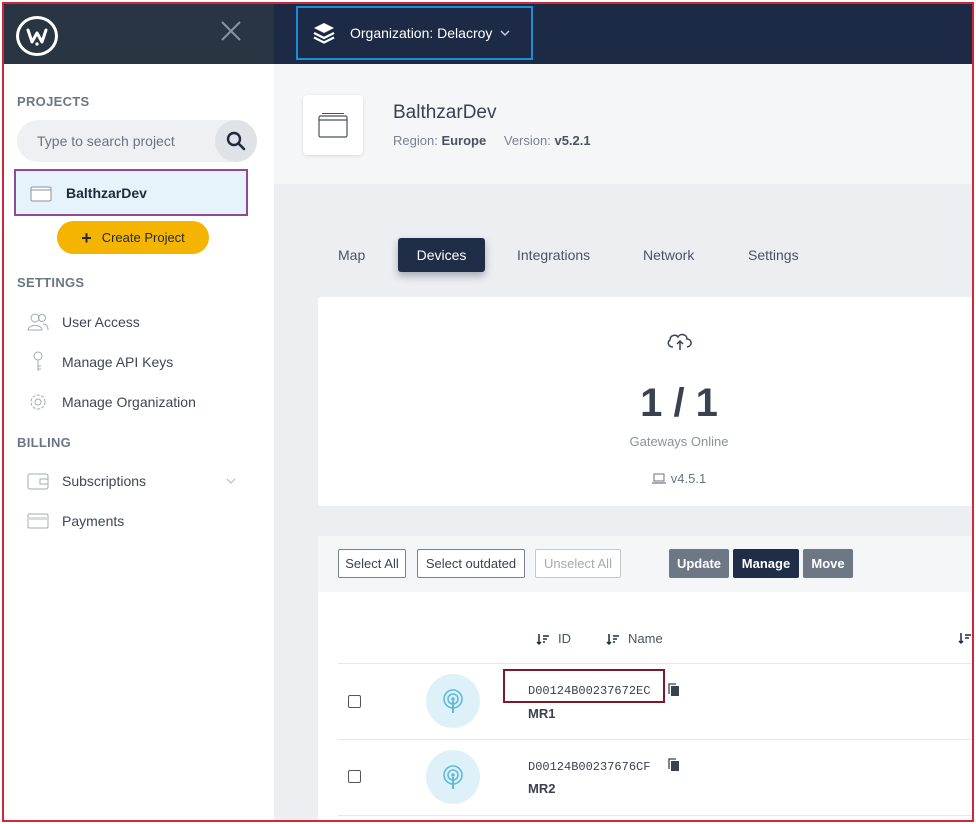 The height and width of the screenshot is (824, 976). Describe the element at coordinates (572, 140) in the screenshot. I see `version-value: v5.2.1` at that location.